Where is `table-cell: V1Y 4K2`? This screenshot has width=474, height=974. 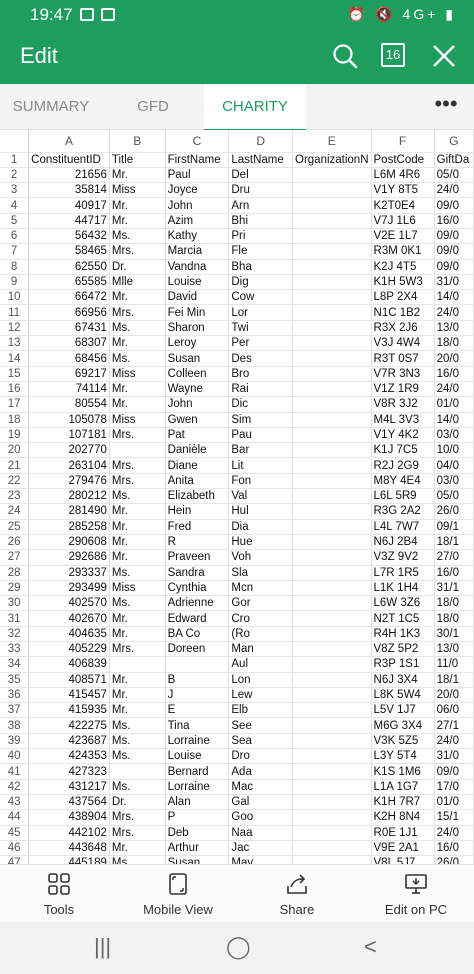
table-cell: V1Y 4K2 is located at coordinates (403, 435).